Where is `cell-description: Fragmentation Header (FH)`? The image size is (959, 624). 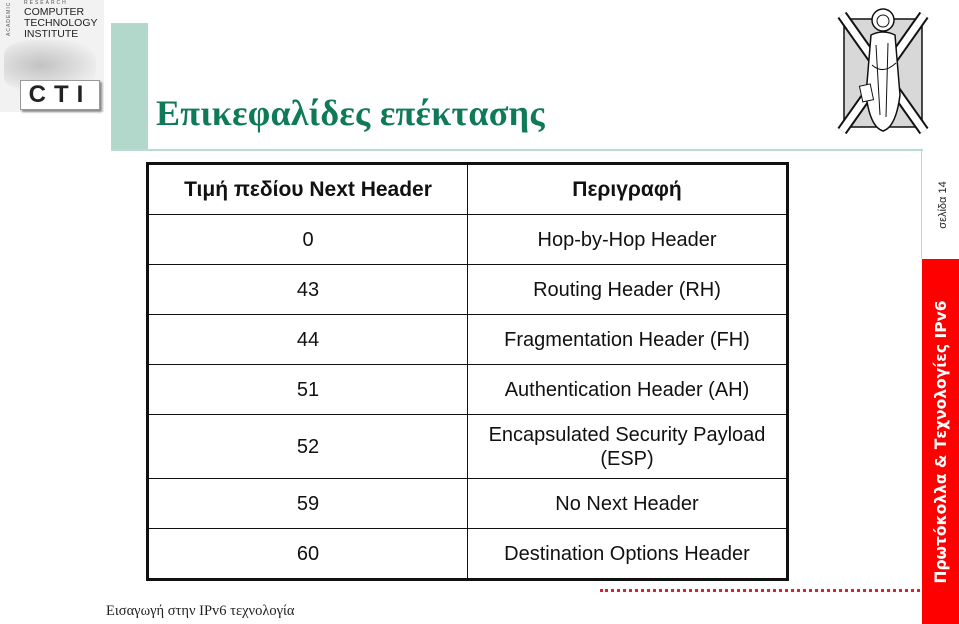
cell-description: Fragmentation Header (FH) is located at coordinates (627, 339).